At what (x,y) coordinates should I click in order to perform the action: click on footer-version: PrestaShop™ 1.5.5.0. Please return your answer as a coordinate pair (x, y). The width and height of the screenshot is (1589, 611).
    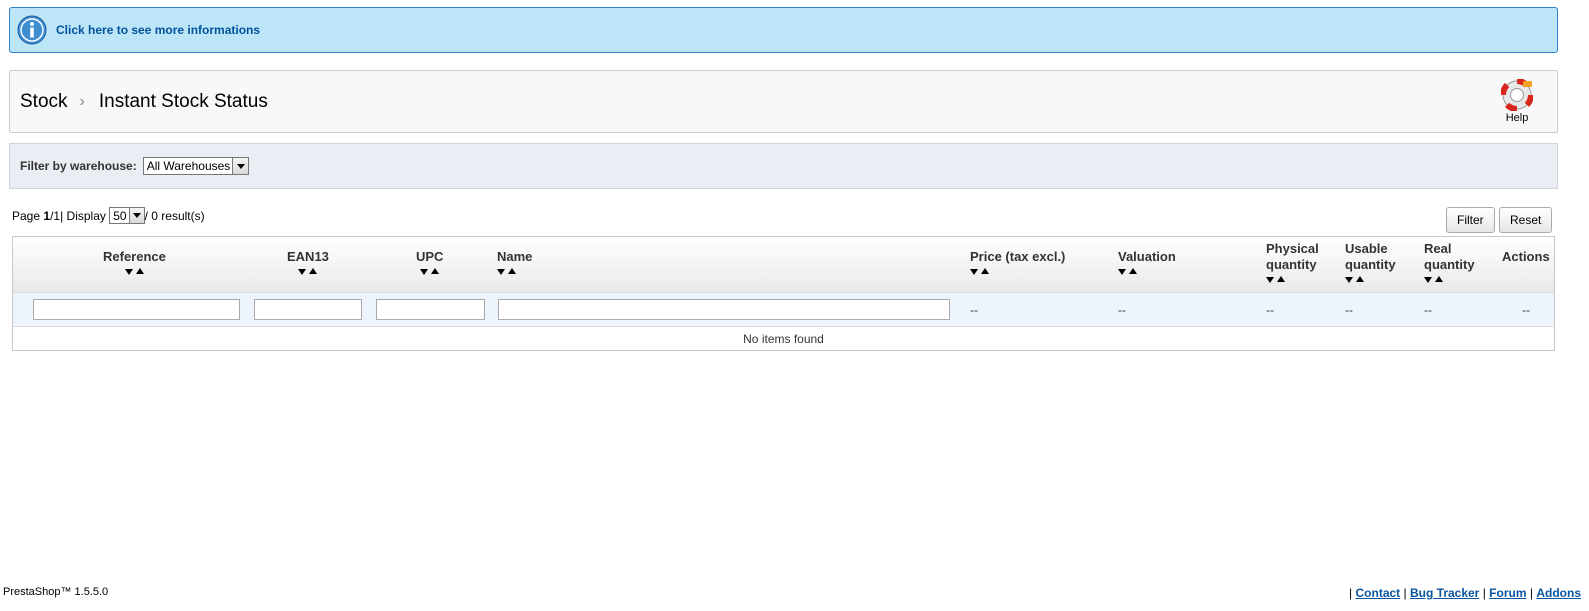
    Looking at the image, I should click on (56, 592).